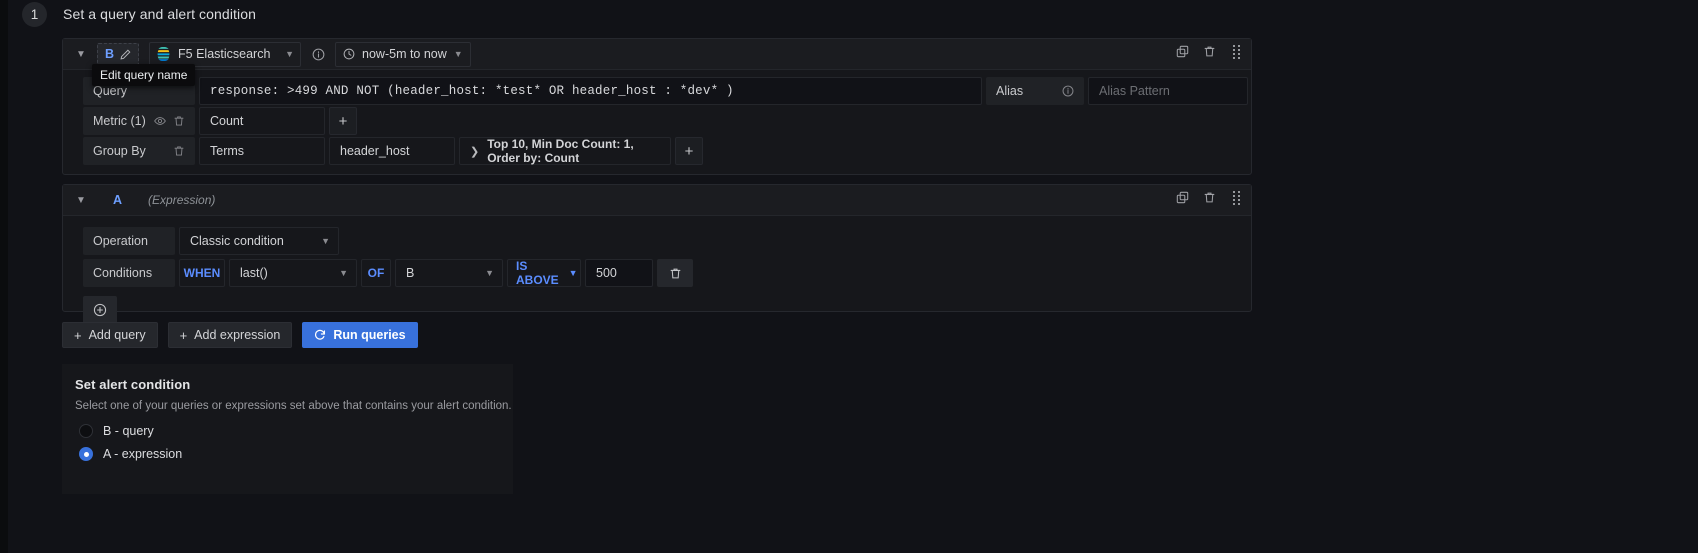  I want to click on groupby-label: Group By, so click(119, 151).